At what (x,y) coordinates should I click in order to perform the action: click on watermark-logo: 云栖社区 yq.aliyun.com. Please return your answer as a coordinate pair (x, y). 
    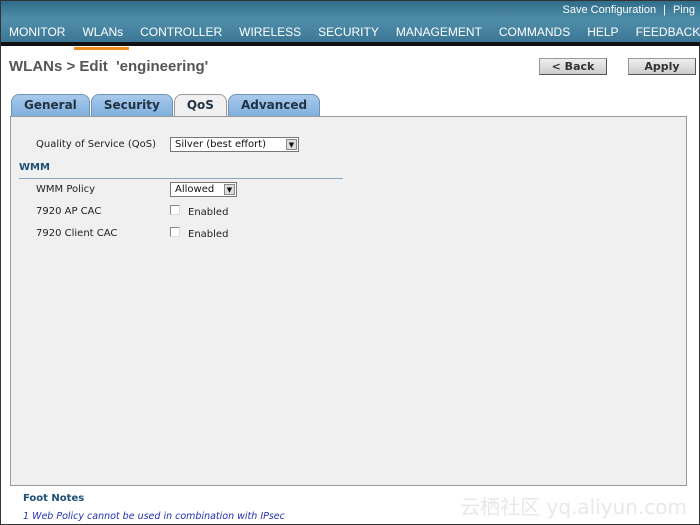
    Looking at the image, I should click on (573, 507).